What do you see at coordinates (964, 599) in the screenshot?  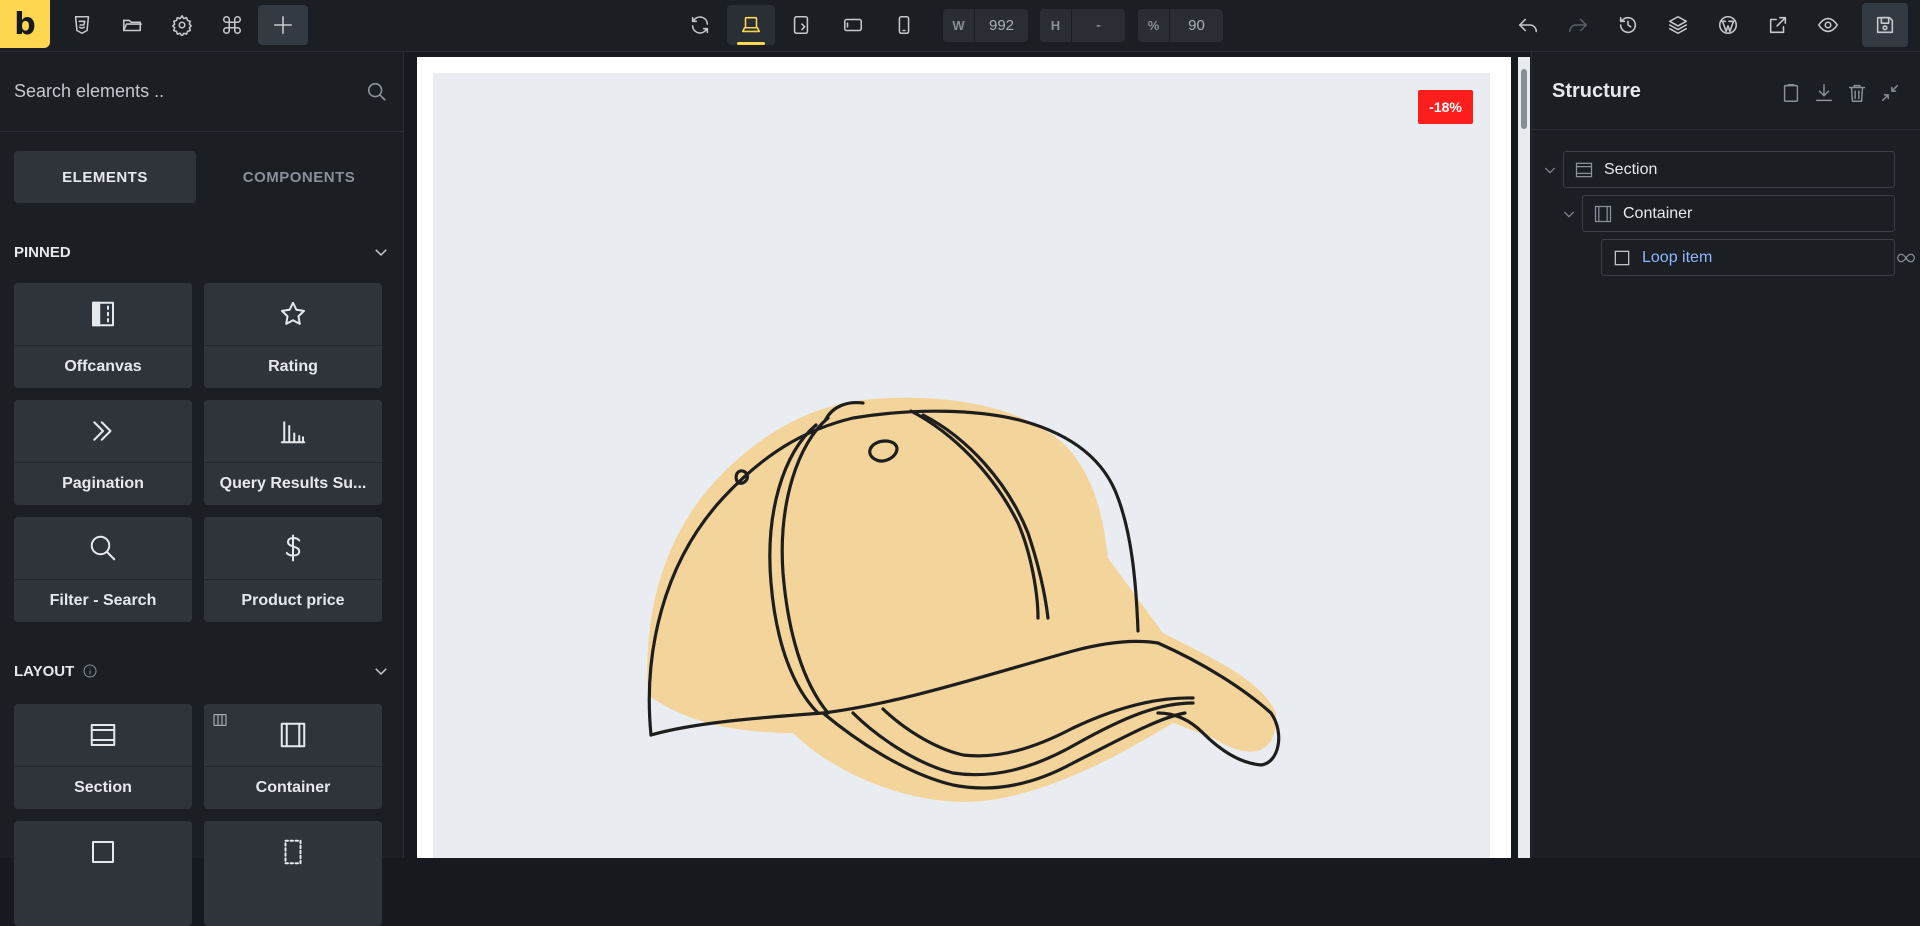 I see `baseball-cap-illustration` at bounding box center [964, 599].